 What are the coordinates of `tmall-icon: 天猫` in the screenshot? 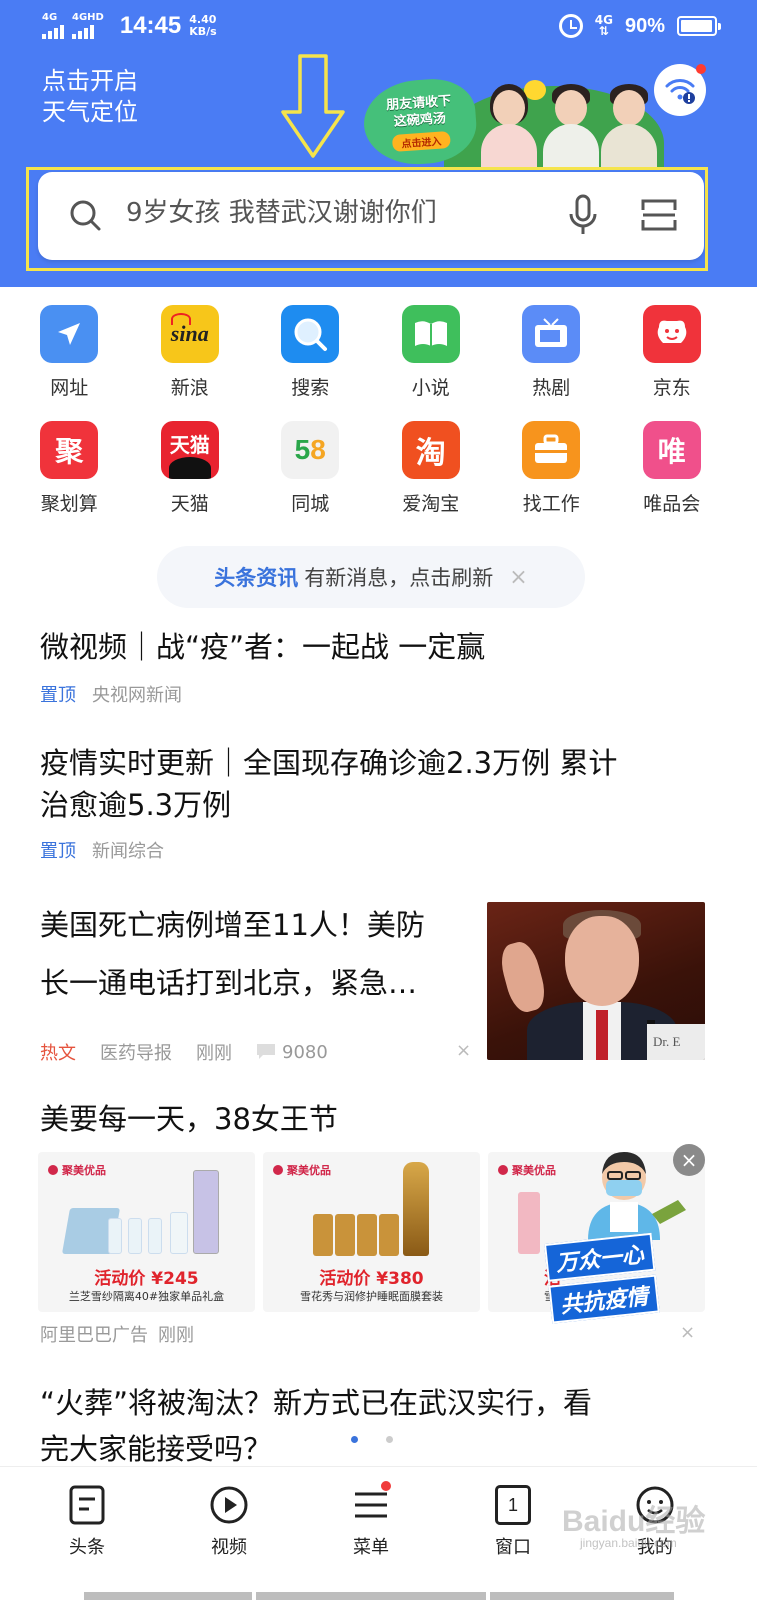 It's located at (189, 450).